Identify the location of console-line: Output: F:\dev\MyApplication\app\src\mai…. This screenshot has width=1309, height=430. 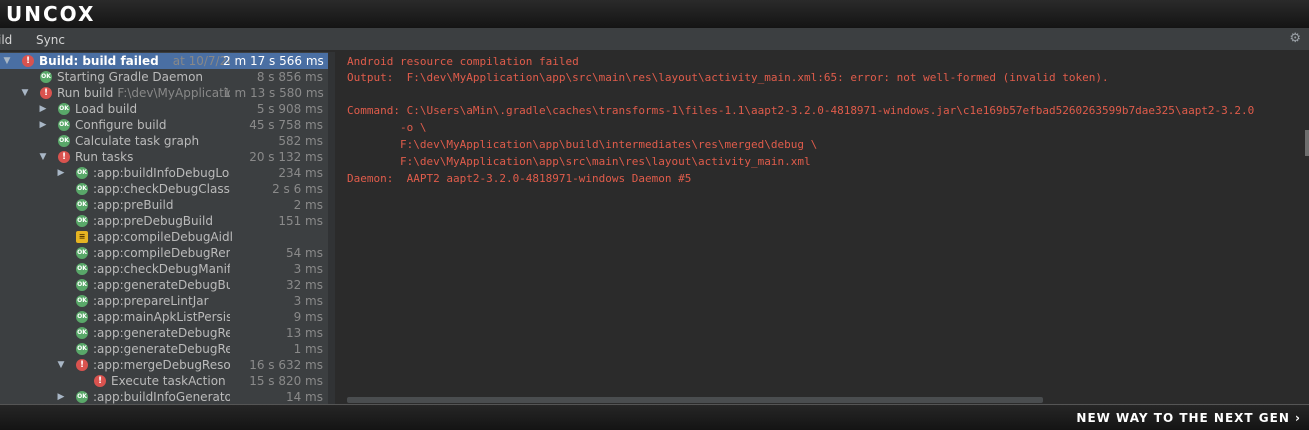
(728, 77).